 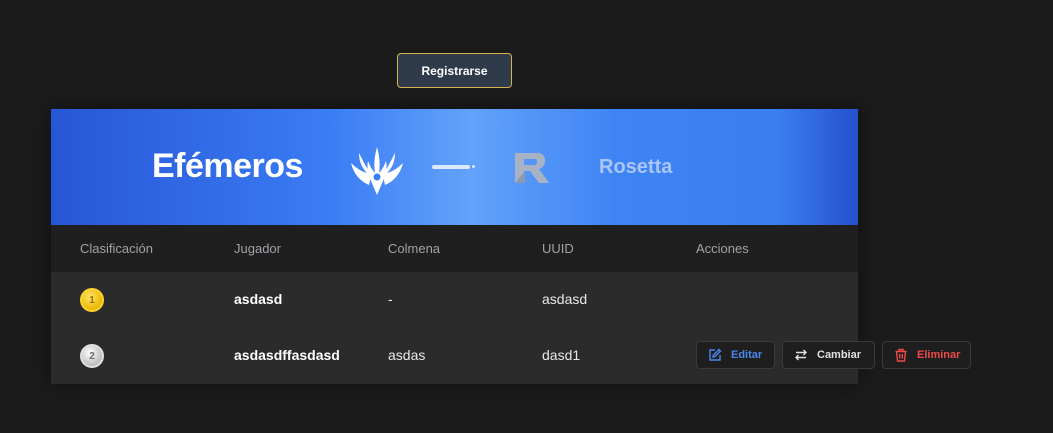 What do you see at coordinates (227, 166) in the screenshot?
I see `team-name: Efémeros` at bounding box center [227, 166].